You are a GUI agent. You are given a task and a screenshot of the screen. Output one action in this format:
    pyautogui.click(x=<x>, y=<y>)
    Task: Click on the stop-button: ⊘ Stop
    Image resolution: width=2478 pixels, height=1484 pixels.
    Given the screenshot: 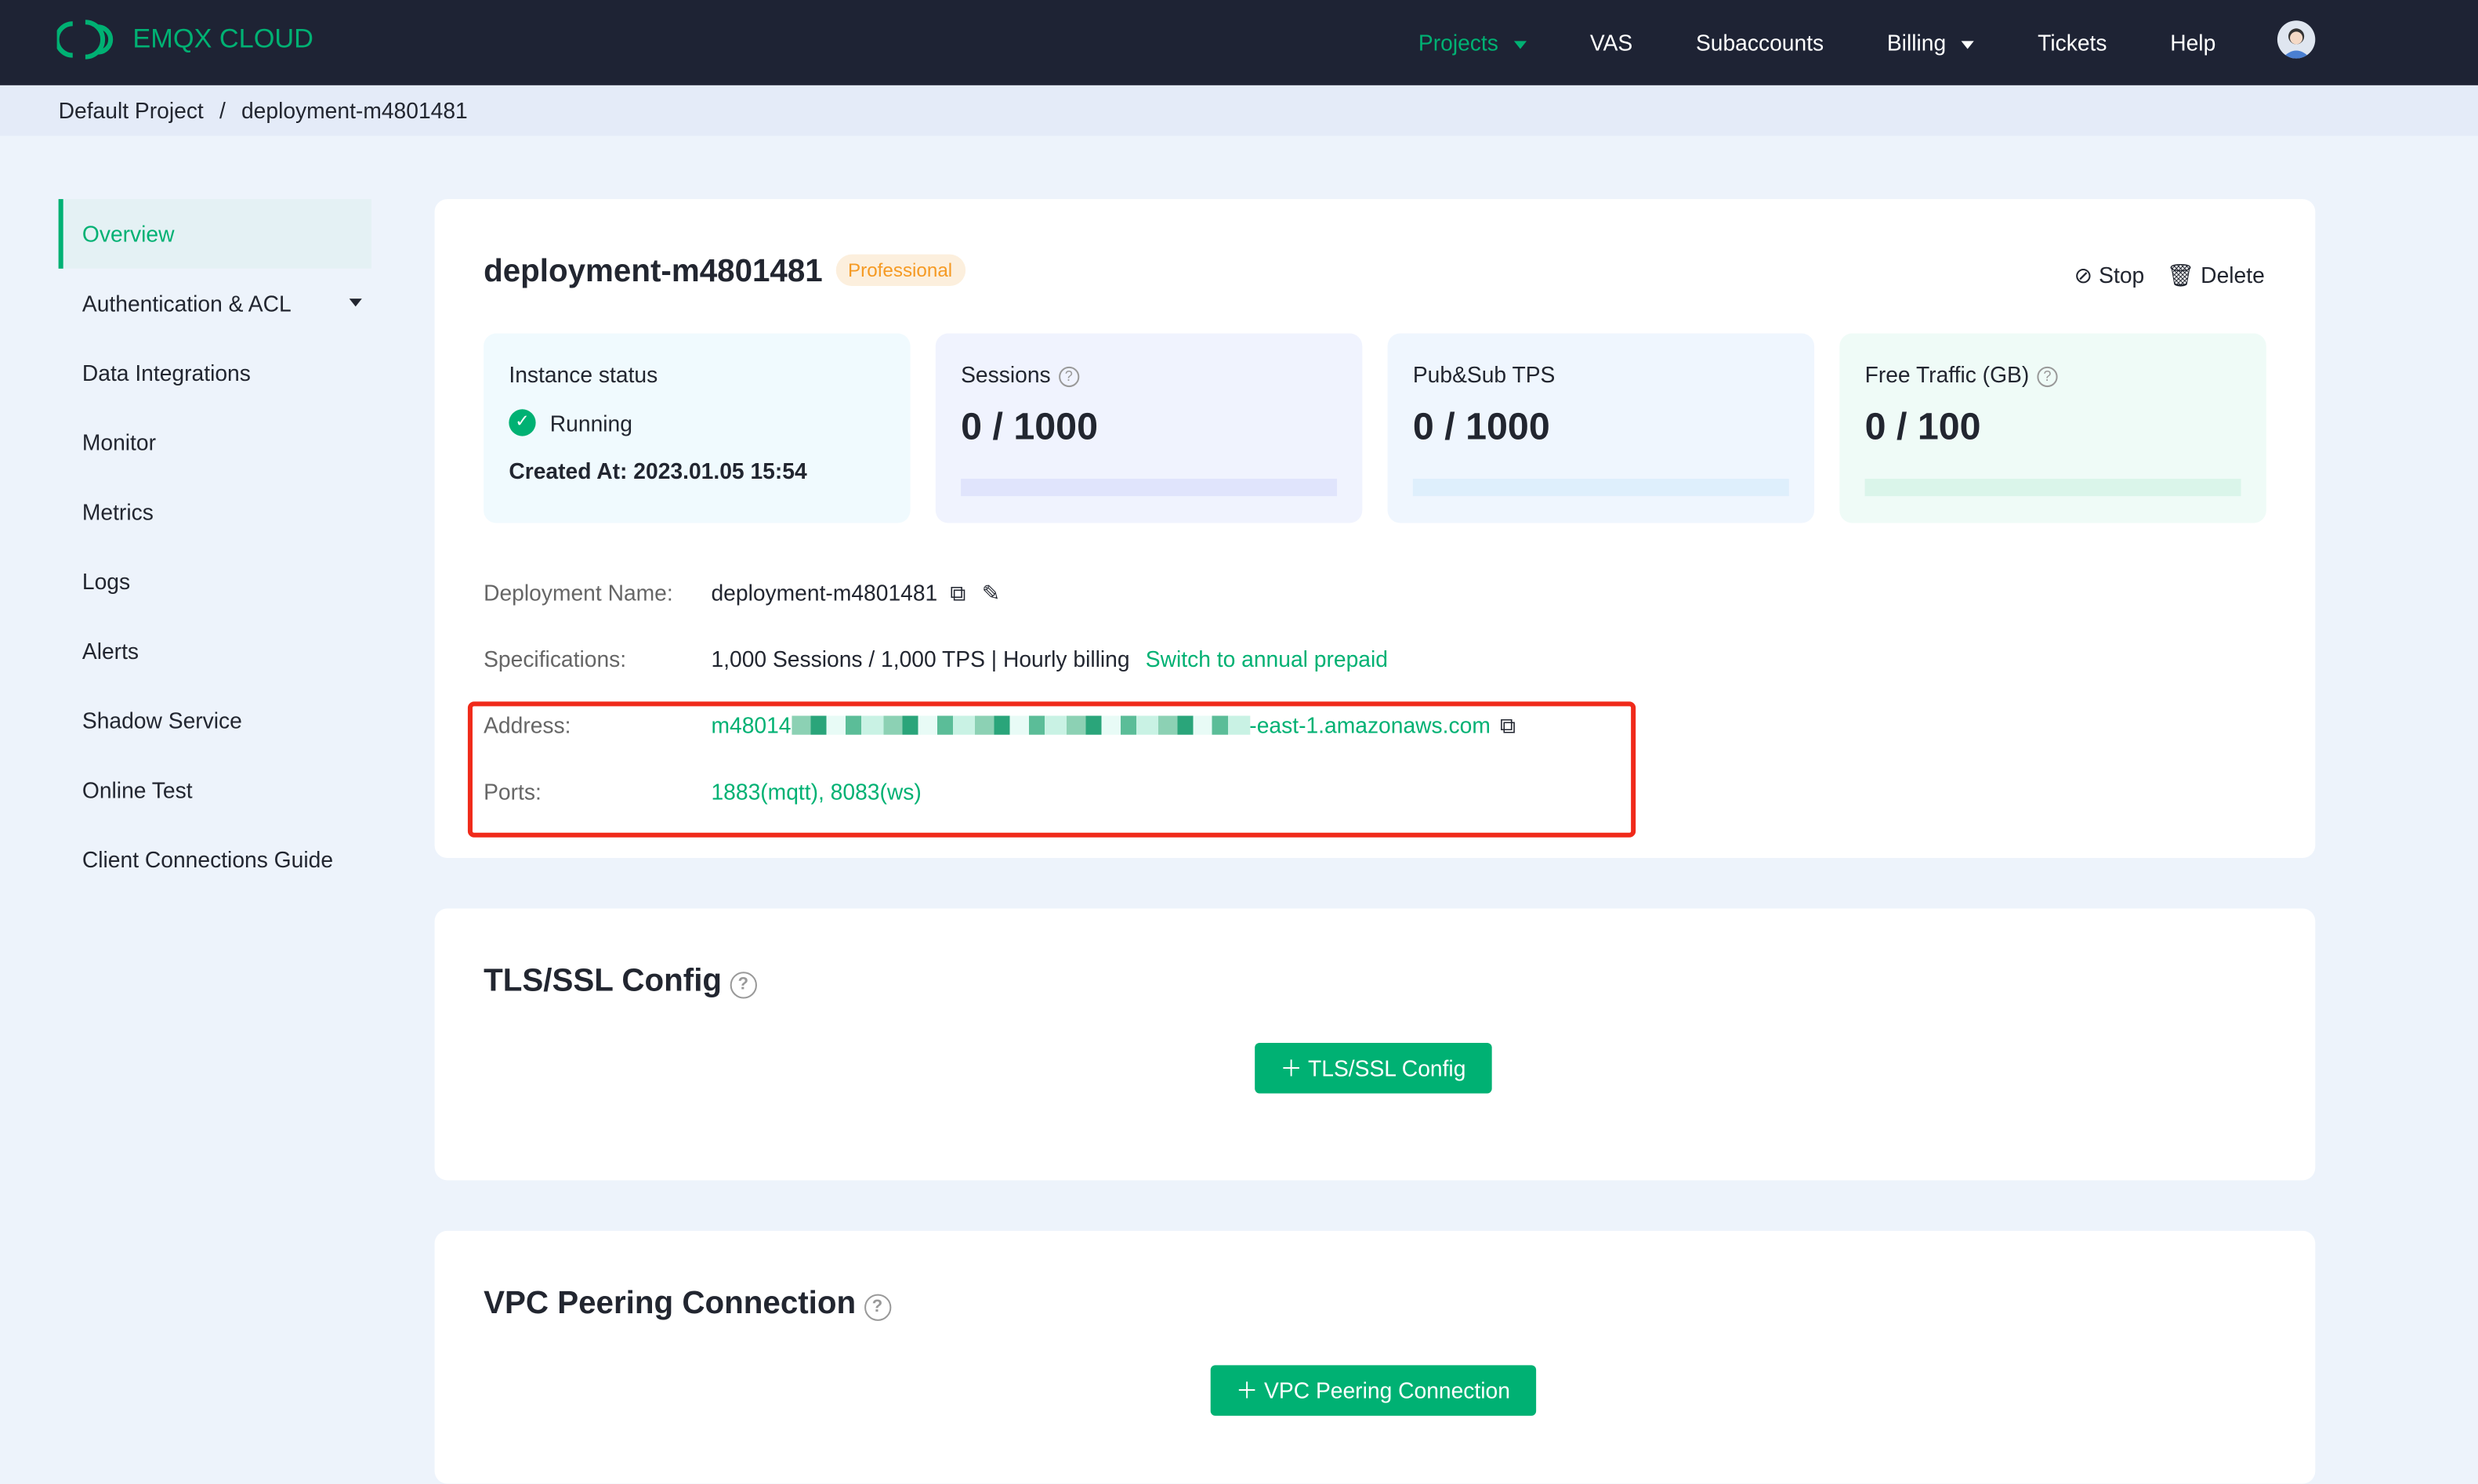 What is the action you would take?
    pyautogui.click(x=2109, y=275)
    